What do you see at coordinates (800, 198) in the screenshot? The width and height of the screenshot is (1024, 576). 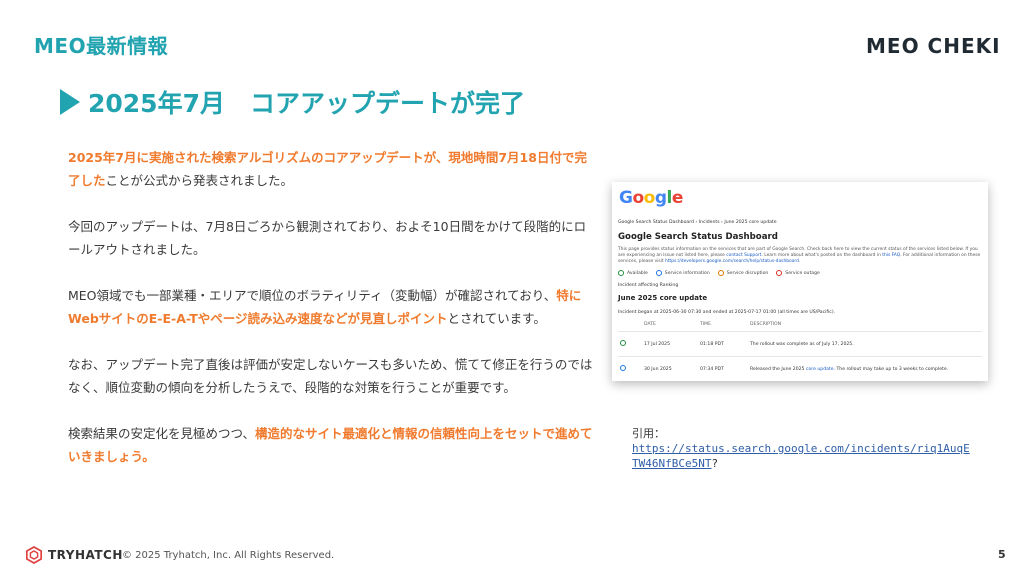 I see `google-logo: Google` at bounding box center [800, 198].